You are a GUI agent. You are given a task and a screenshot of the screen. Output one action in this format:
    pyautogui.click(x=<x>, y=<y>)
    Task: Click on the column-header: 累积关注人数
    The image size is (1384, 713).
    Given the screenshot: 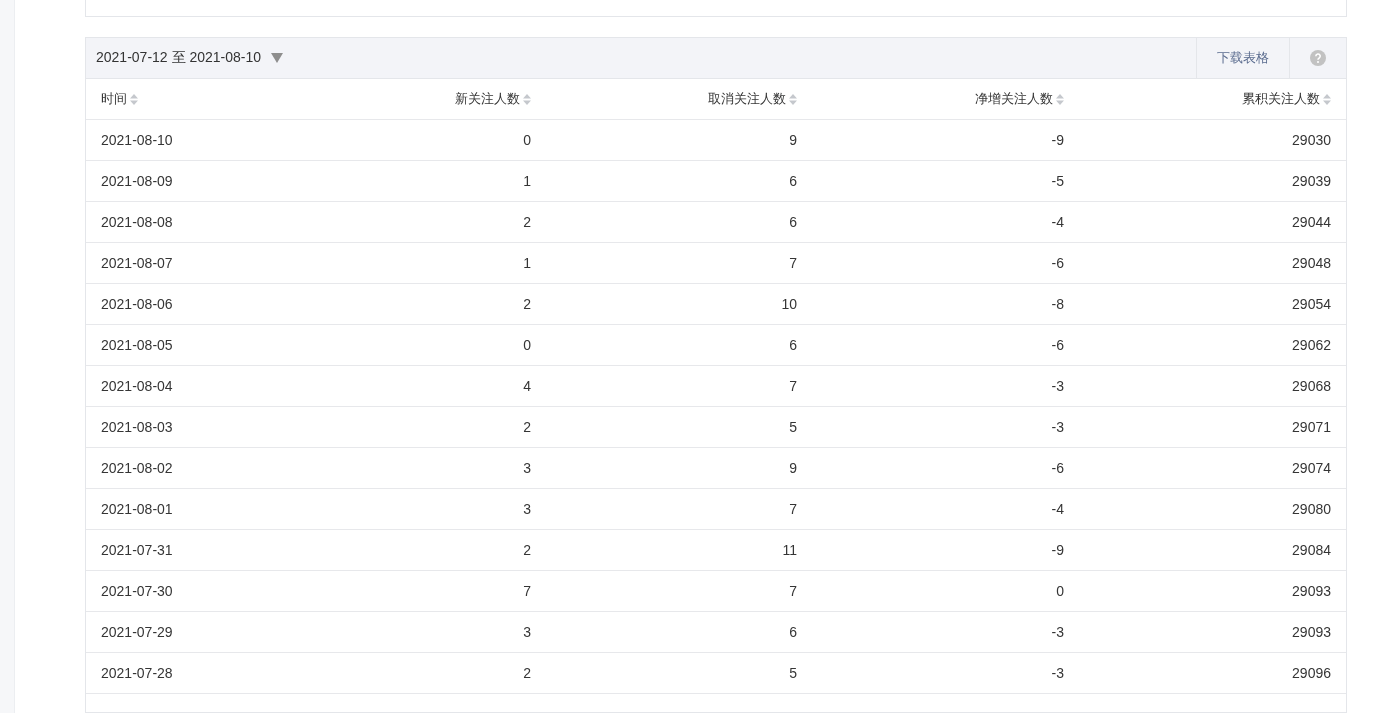 What is the action you would take?
    pyautogui.click(x=1281, y=99)
    